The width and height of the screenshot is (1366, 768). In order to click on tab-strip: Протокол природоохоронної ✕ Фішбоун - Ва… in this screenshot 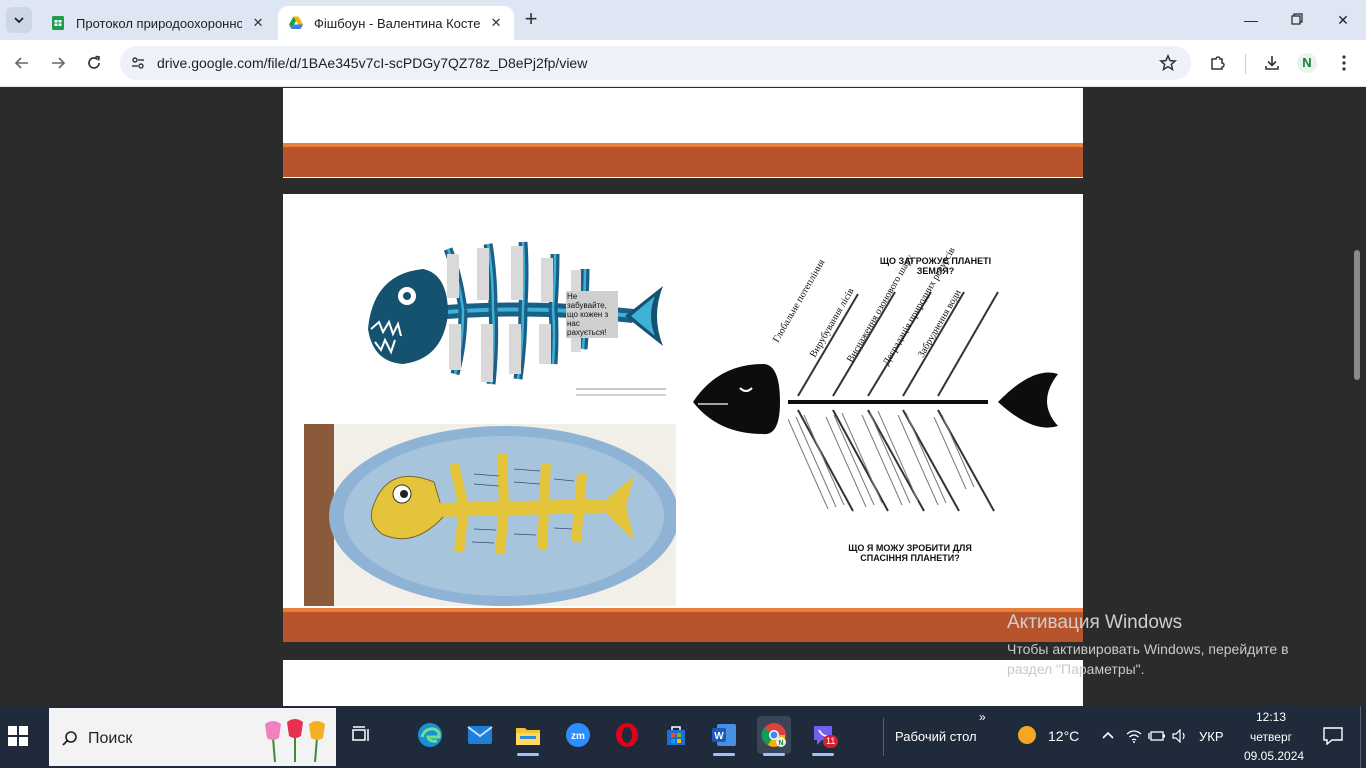, I will do `click(683, 20)`.